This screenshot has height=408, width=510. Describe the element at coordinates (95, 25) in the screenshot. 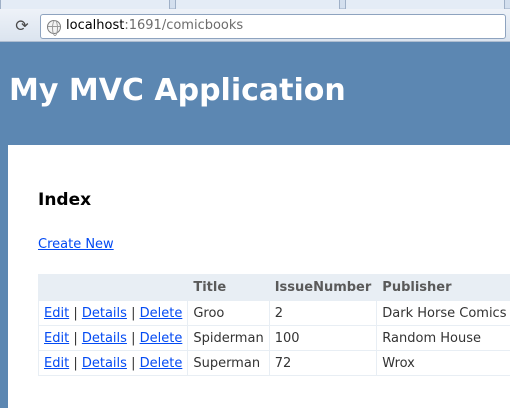

I see `url-host: localhost` at that location.